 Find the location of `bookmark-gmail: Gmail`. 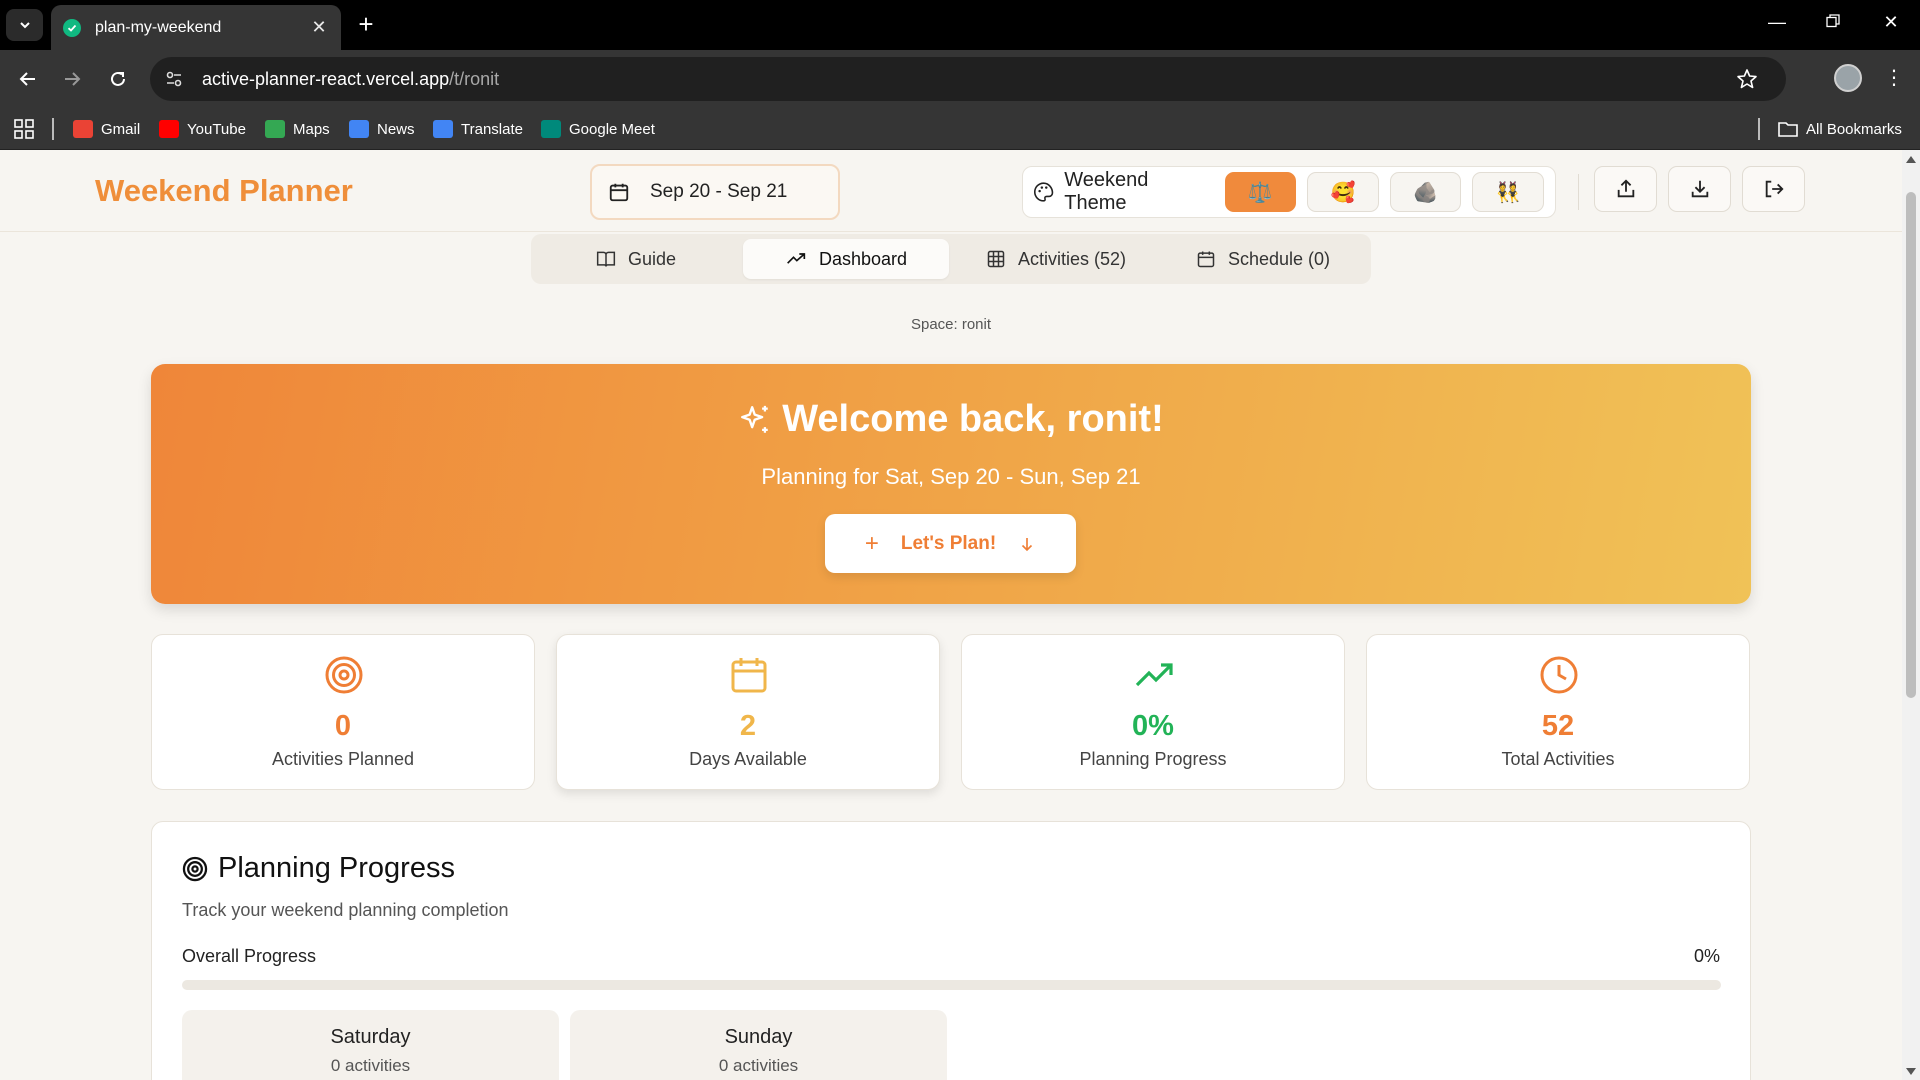

bookmark-gmail: Gmail is located at coordinates (106, 129).